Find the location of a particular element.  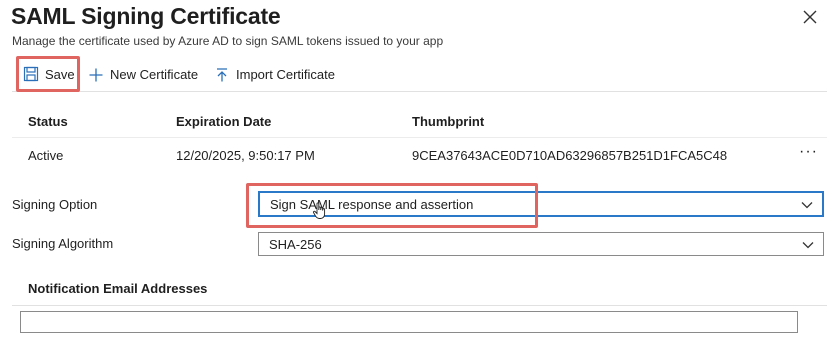

new-certificate-label: New Certificate is located at coordinates (154, 74).